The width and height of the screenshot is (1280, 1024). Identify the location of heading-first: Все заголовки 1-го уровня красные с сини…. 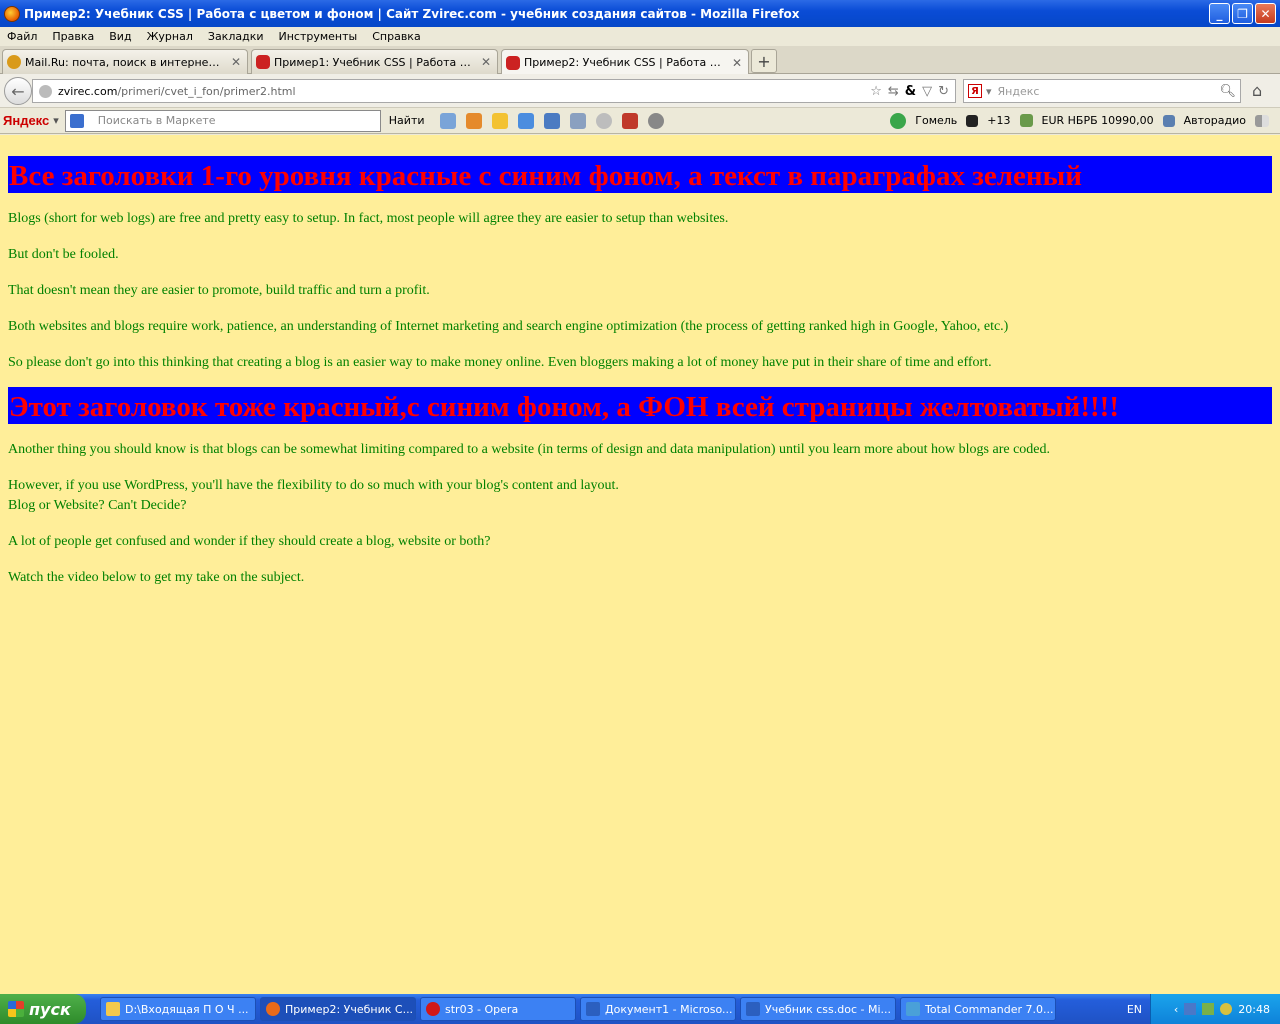
(640, 174).